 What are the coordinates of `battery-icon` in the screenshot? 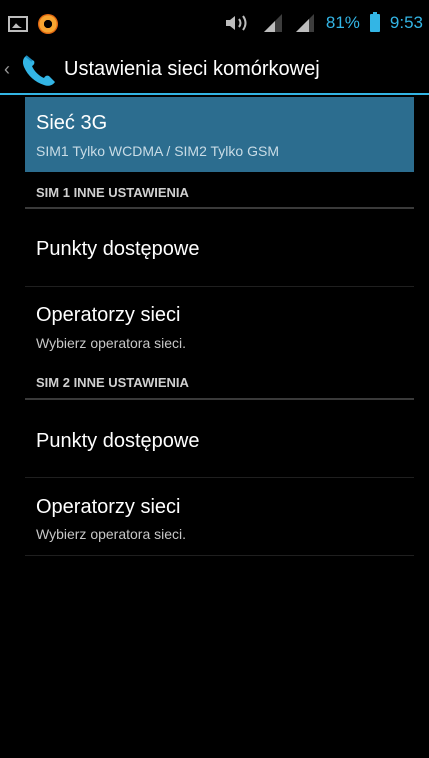 It's located at (374, 22).